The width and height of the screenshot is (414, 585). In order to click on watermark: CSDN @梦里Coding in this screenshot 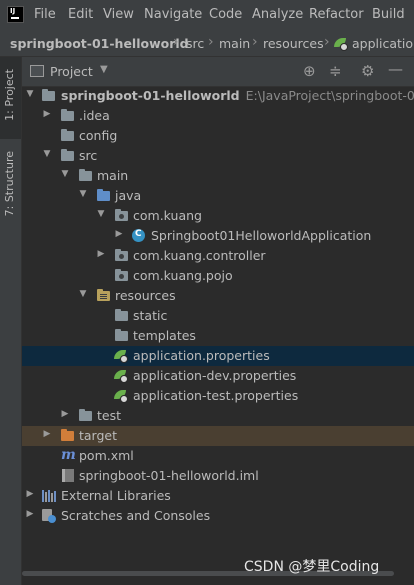, I will do `click(312, 567)`.